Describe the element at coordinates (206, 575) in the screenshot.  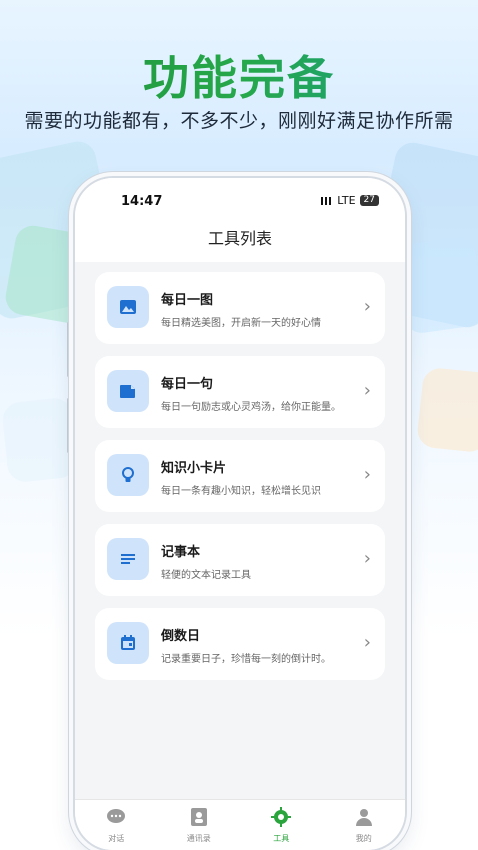
I see `tool-description: 轻便的文本记录工具` at that location.